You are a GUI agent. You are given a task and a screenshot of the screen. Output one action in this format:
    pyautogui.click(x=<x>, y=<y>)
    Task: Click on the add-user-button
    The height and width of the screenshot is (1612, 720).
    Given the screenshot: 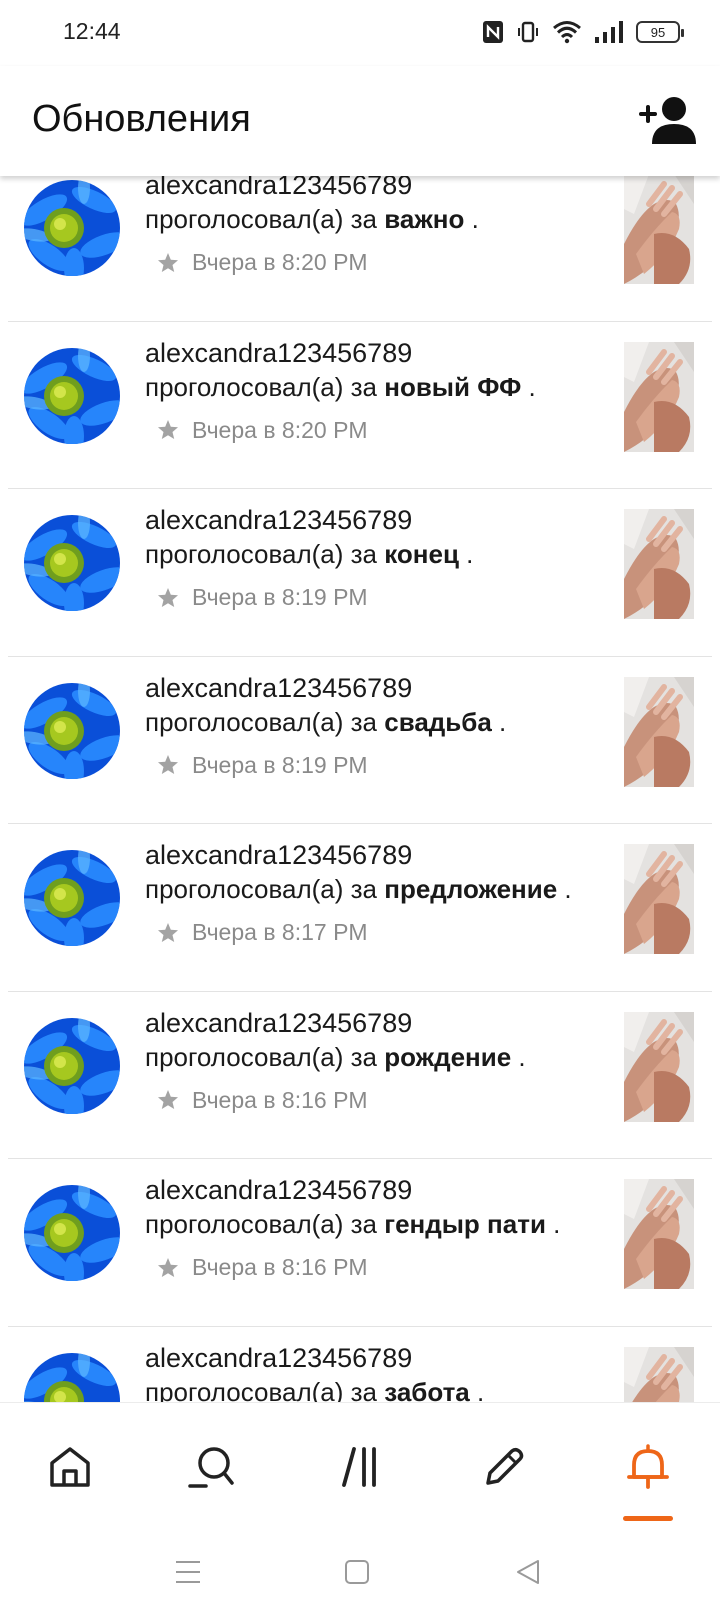 What is the action you would take?
    pyautogui.click(x=668, y=120)
    